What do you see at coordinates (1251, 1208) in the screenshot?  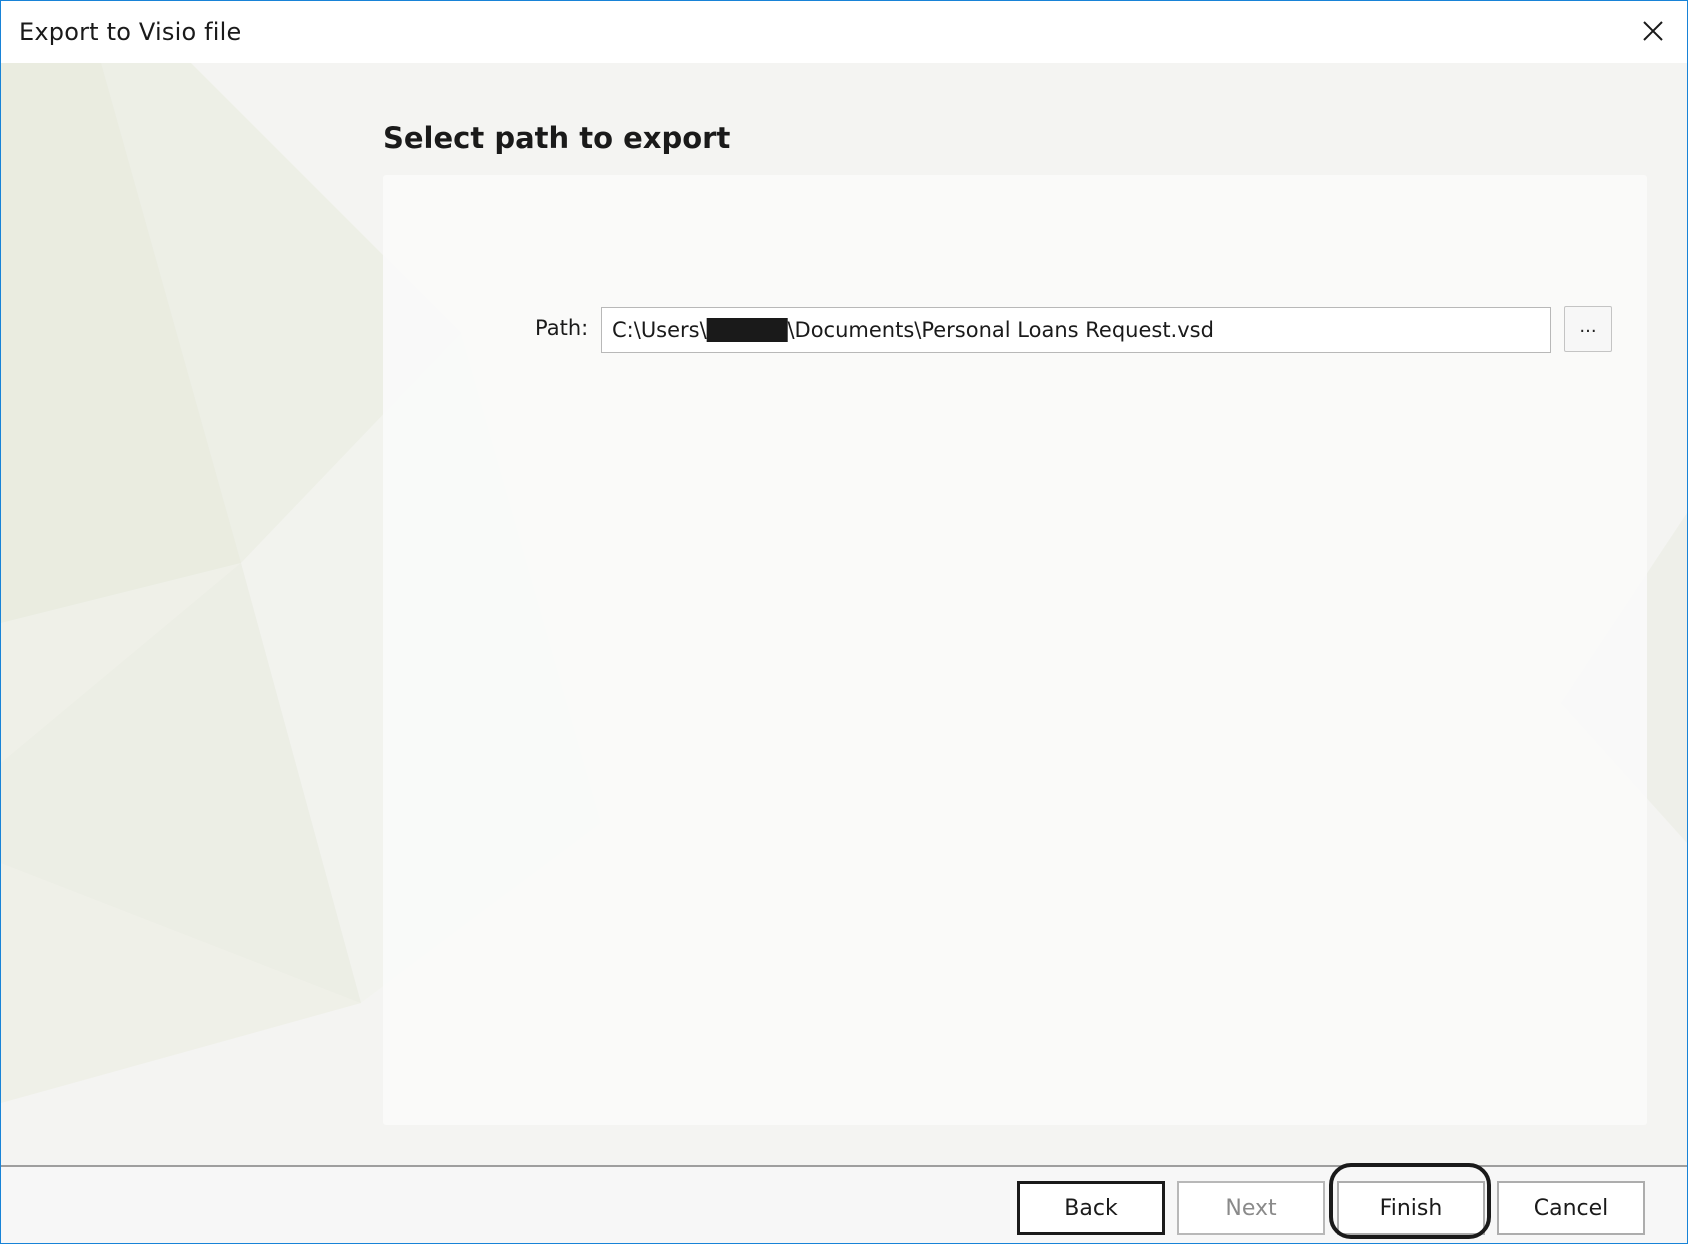 I see `next-button: Next` at bounding box center [1251, 1208].